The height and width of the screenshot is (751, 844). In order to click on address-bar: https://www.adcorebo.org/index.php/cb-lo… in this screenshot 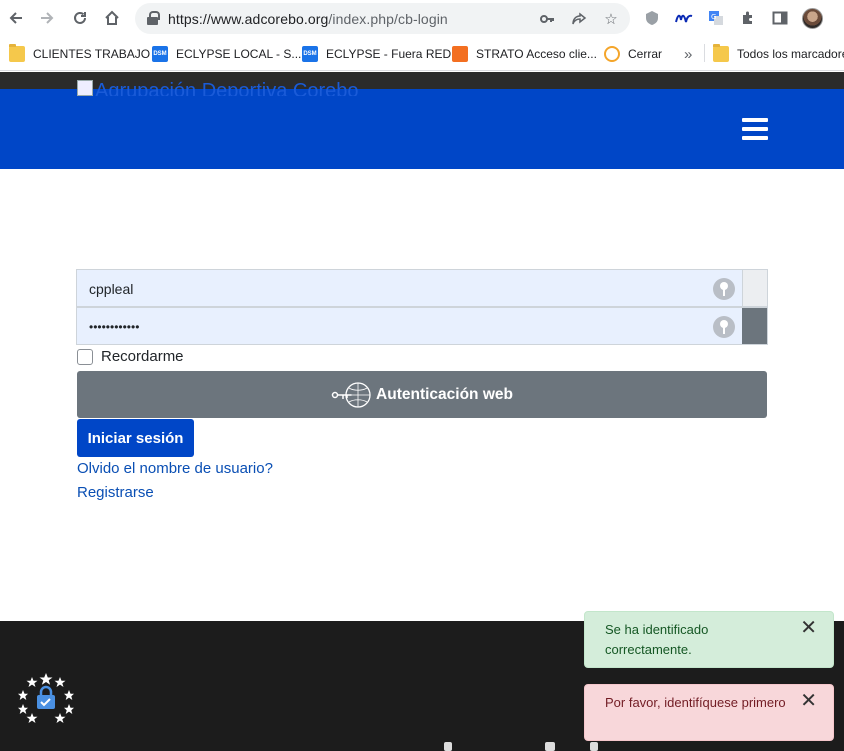, I will do `click(382, 18)`.